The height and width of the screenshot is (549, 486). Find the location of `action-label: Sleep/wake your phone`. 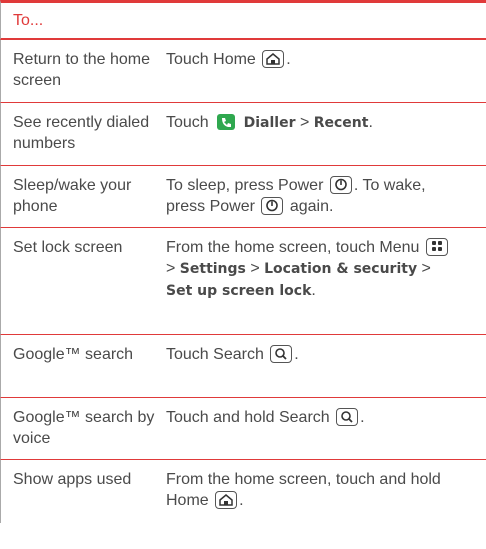

action-label: Sleep/wake your phone is located at coordinates (72, 196).